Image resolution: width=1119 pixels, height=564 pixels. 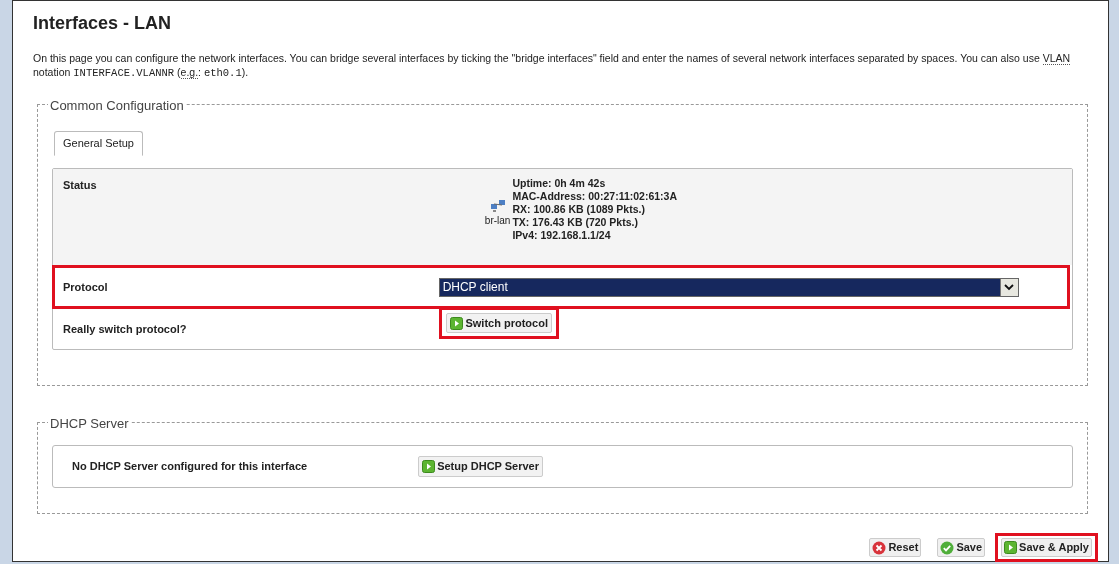 What do you see at coordinates (578, 209) in the screenshot?
I see `status-line: RX: 100.86 KB (1089 Pkts.)` at bounding box center [578, 209].